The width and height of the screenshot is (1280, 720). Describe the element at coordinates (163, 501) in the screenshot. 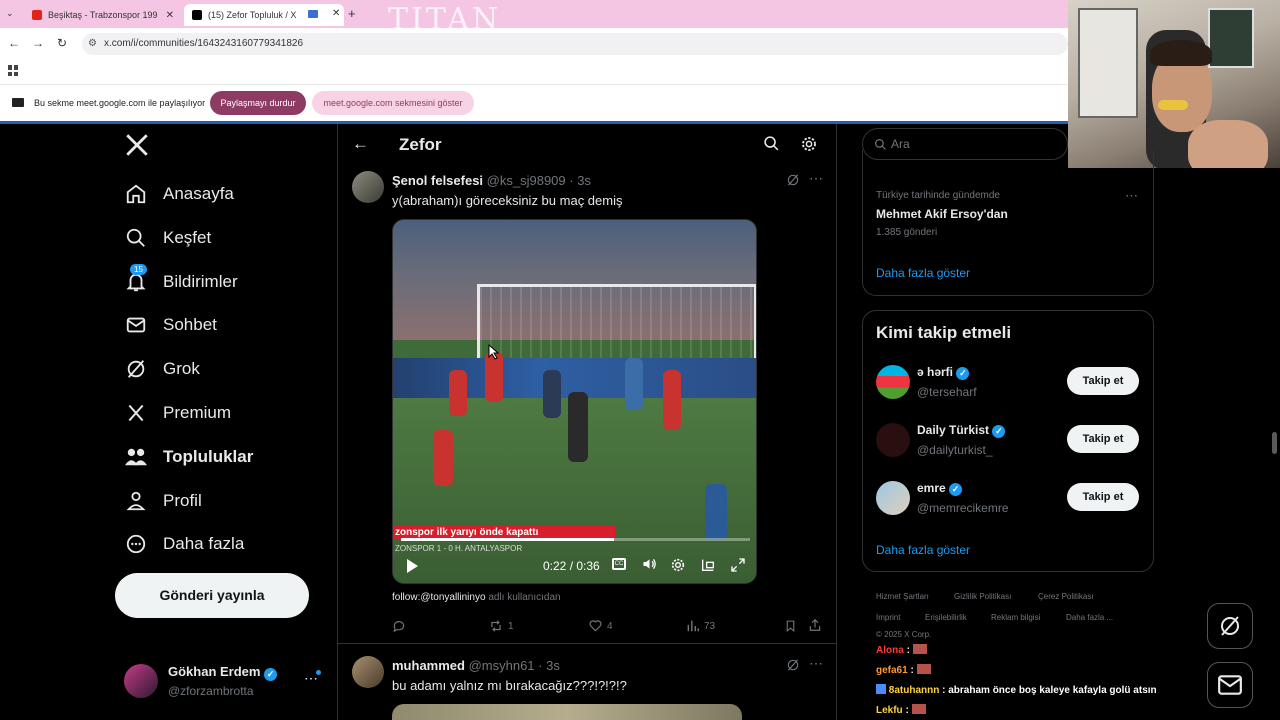

I see `sidebar-item-profile: Profil` at that location.